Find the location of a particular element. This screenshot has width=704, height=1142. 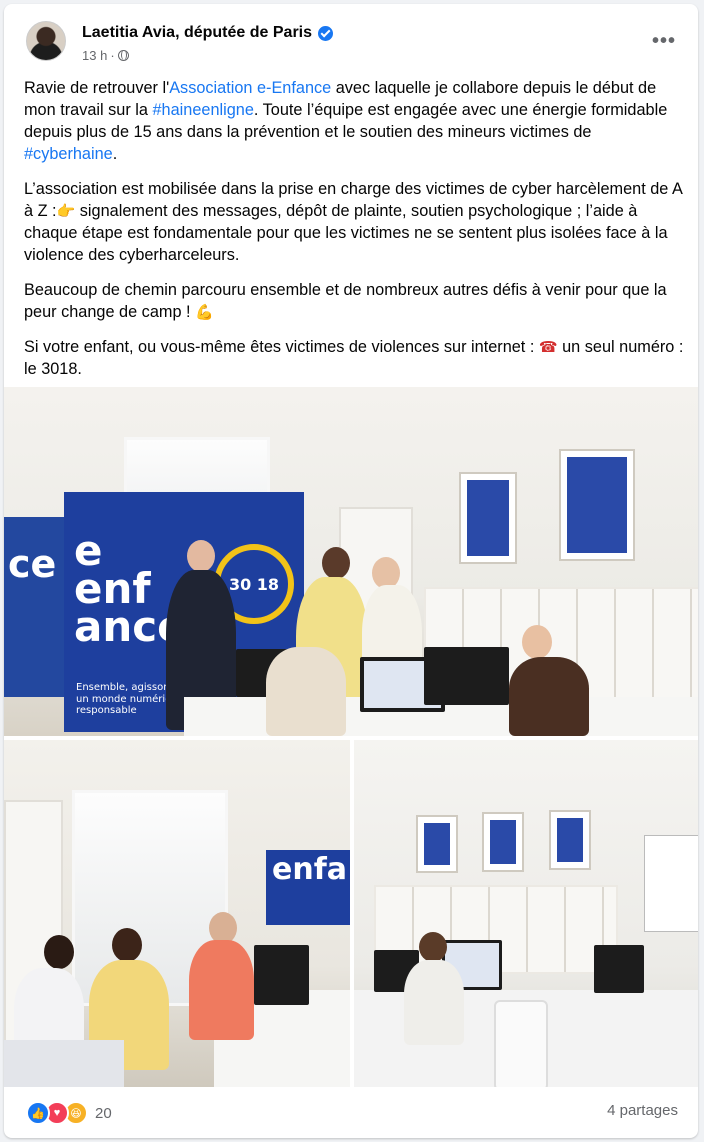

author-row: Laetitia Avia, députée de Paris is located at coordinates (208, 33).